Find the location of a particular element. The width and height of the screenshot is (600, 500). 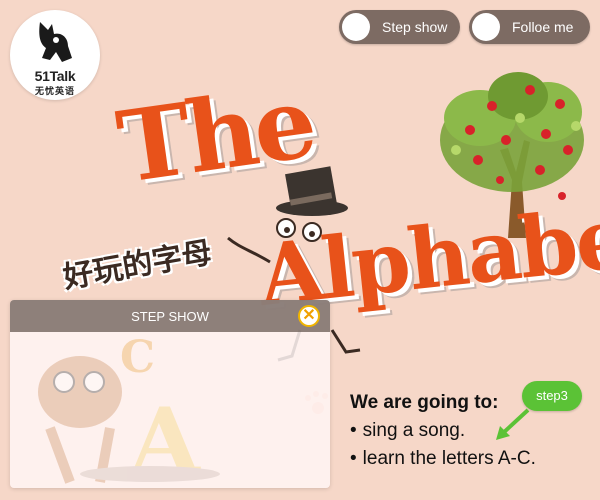

goal-item: • learn the letters A-C. is located at coordinates (443, 459).